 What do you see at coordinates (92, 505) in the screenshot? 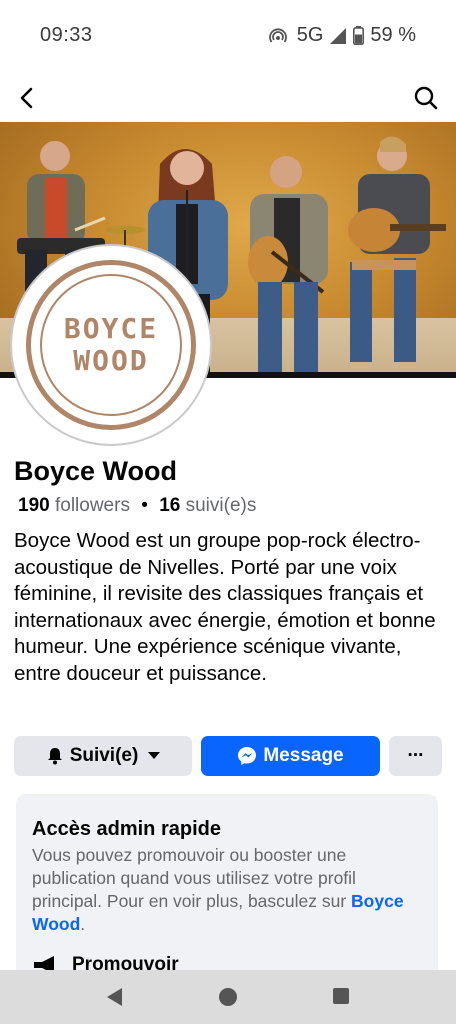
I see `followers-label: followers` at bounding box center [92, 505].